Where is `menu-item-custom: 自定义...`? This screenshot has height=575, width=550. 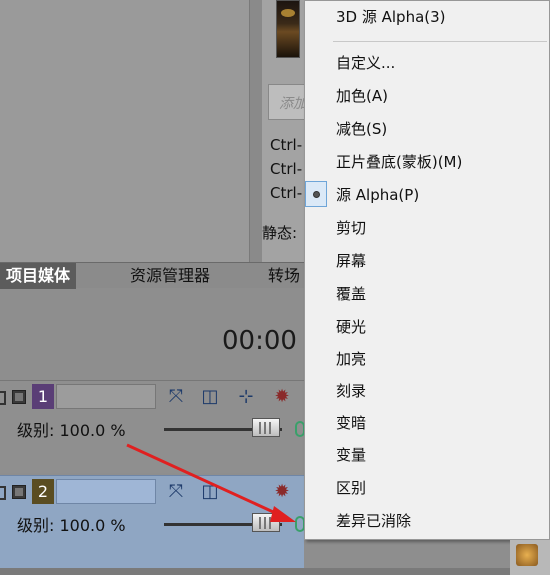
menu-item-custom: 自定义... is located at coordinates (365, 63).